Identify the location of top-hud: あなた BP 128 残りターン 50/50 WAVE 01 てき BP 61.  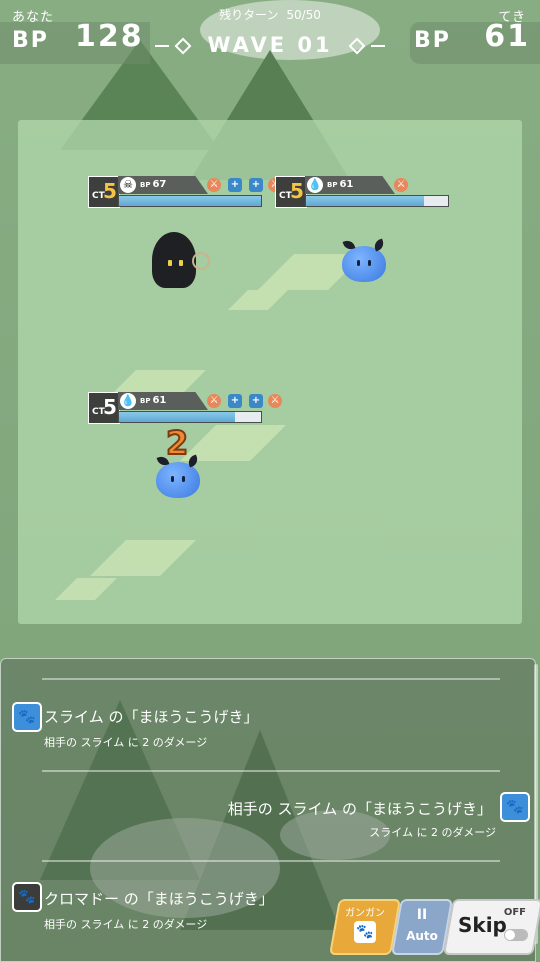
(270, 33).